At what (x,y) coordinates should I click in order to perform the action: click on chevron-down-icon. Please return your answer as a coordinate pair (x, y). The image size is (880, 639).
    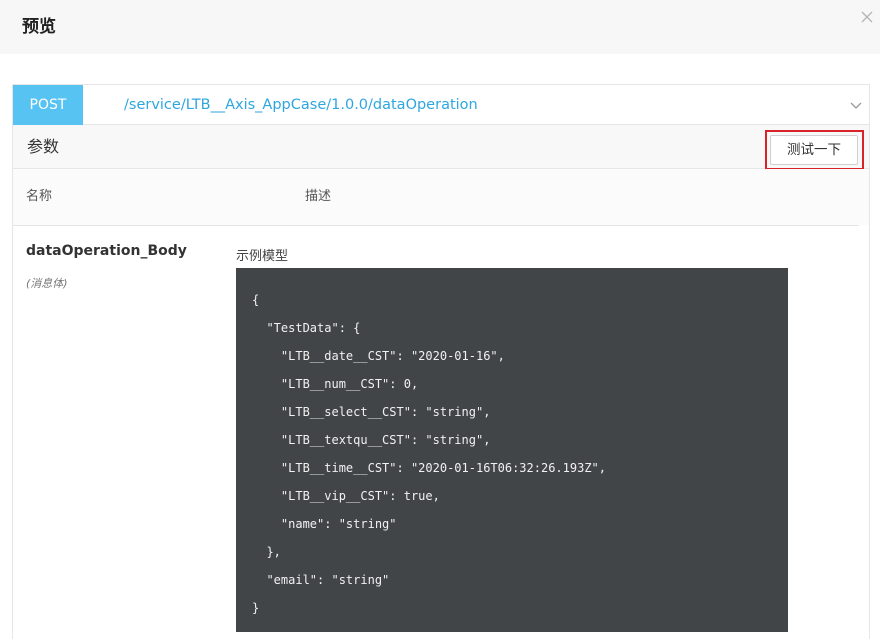
    Looking at the image, I should click on (856, 105).